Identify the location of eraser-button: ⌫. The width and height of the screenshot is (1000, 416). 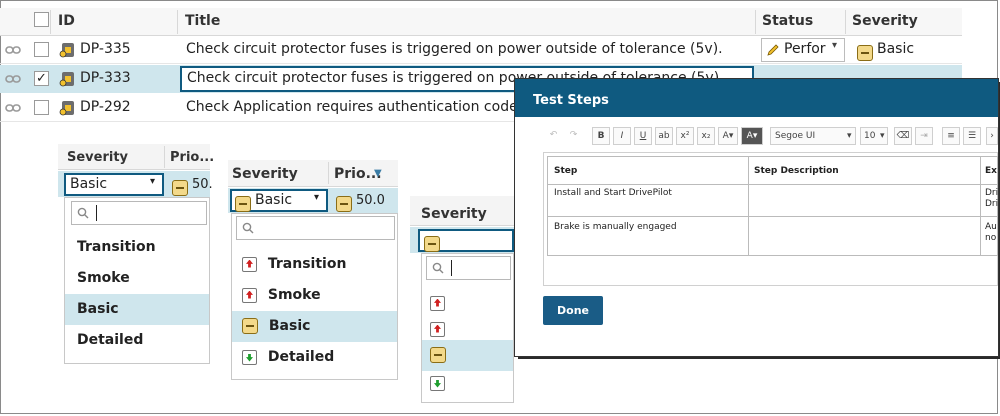
(903, 136).